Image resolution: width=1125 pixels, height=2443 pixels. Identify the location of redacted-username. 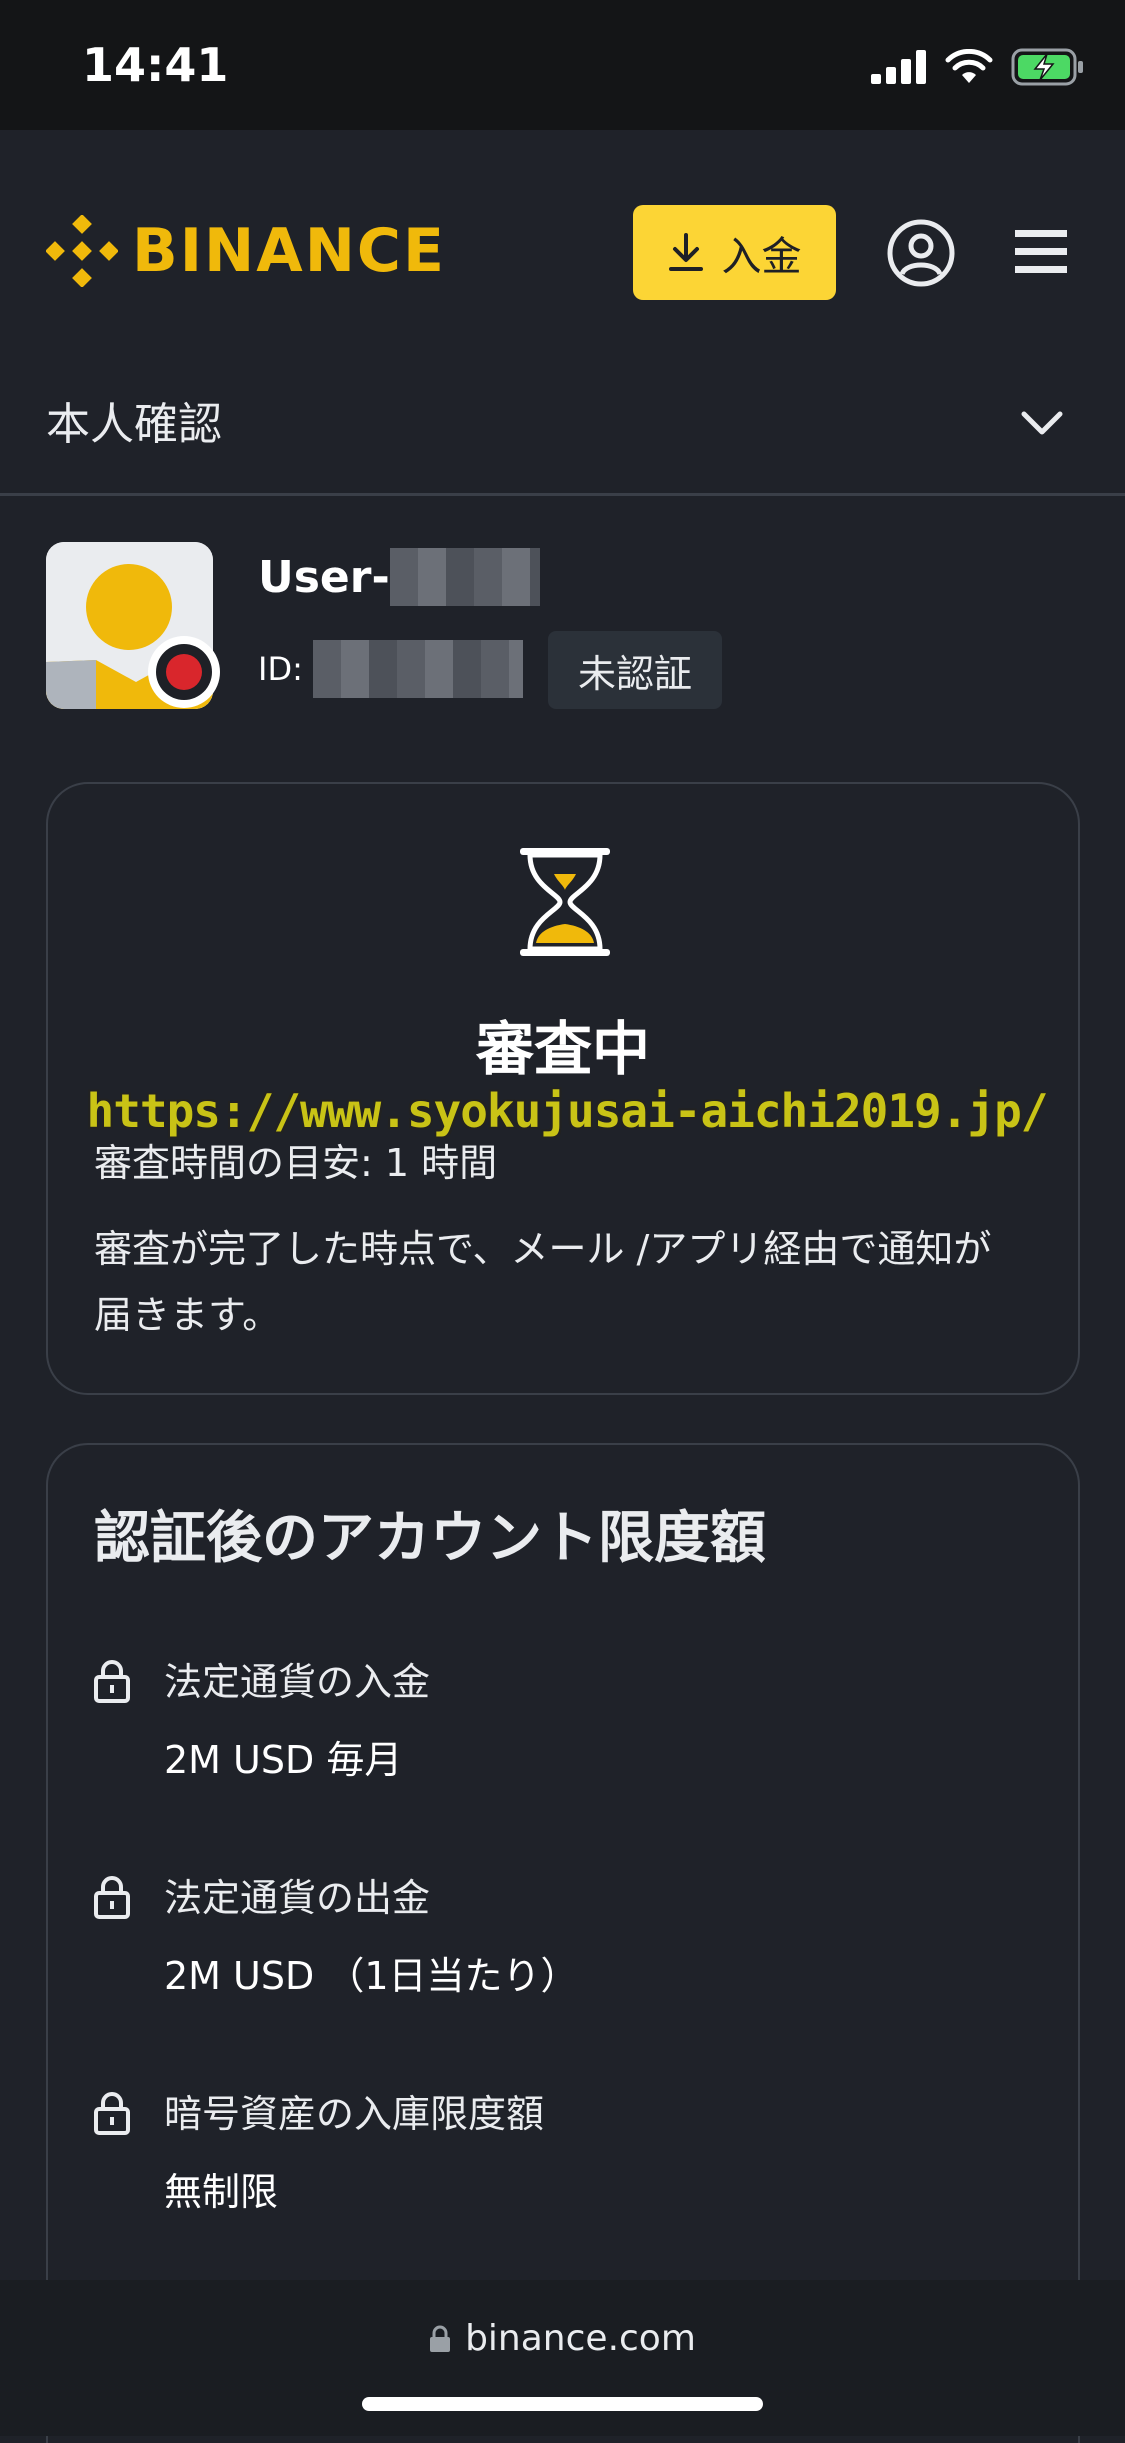
(464, 577).